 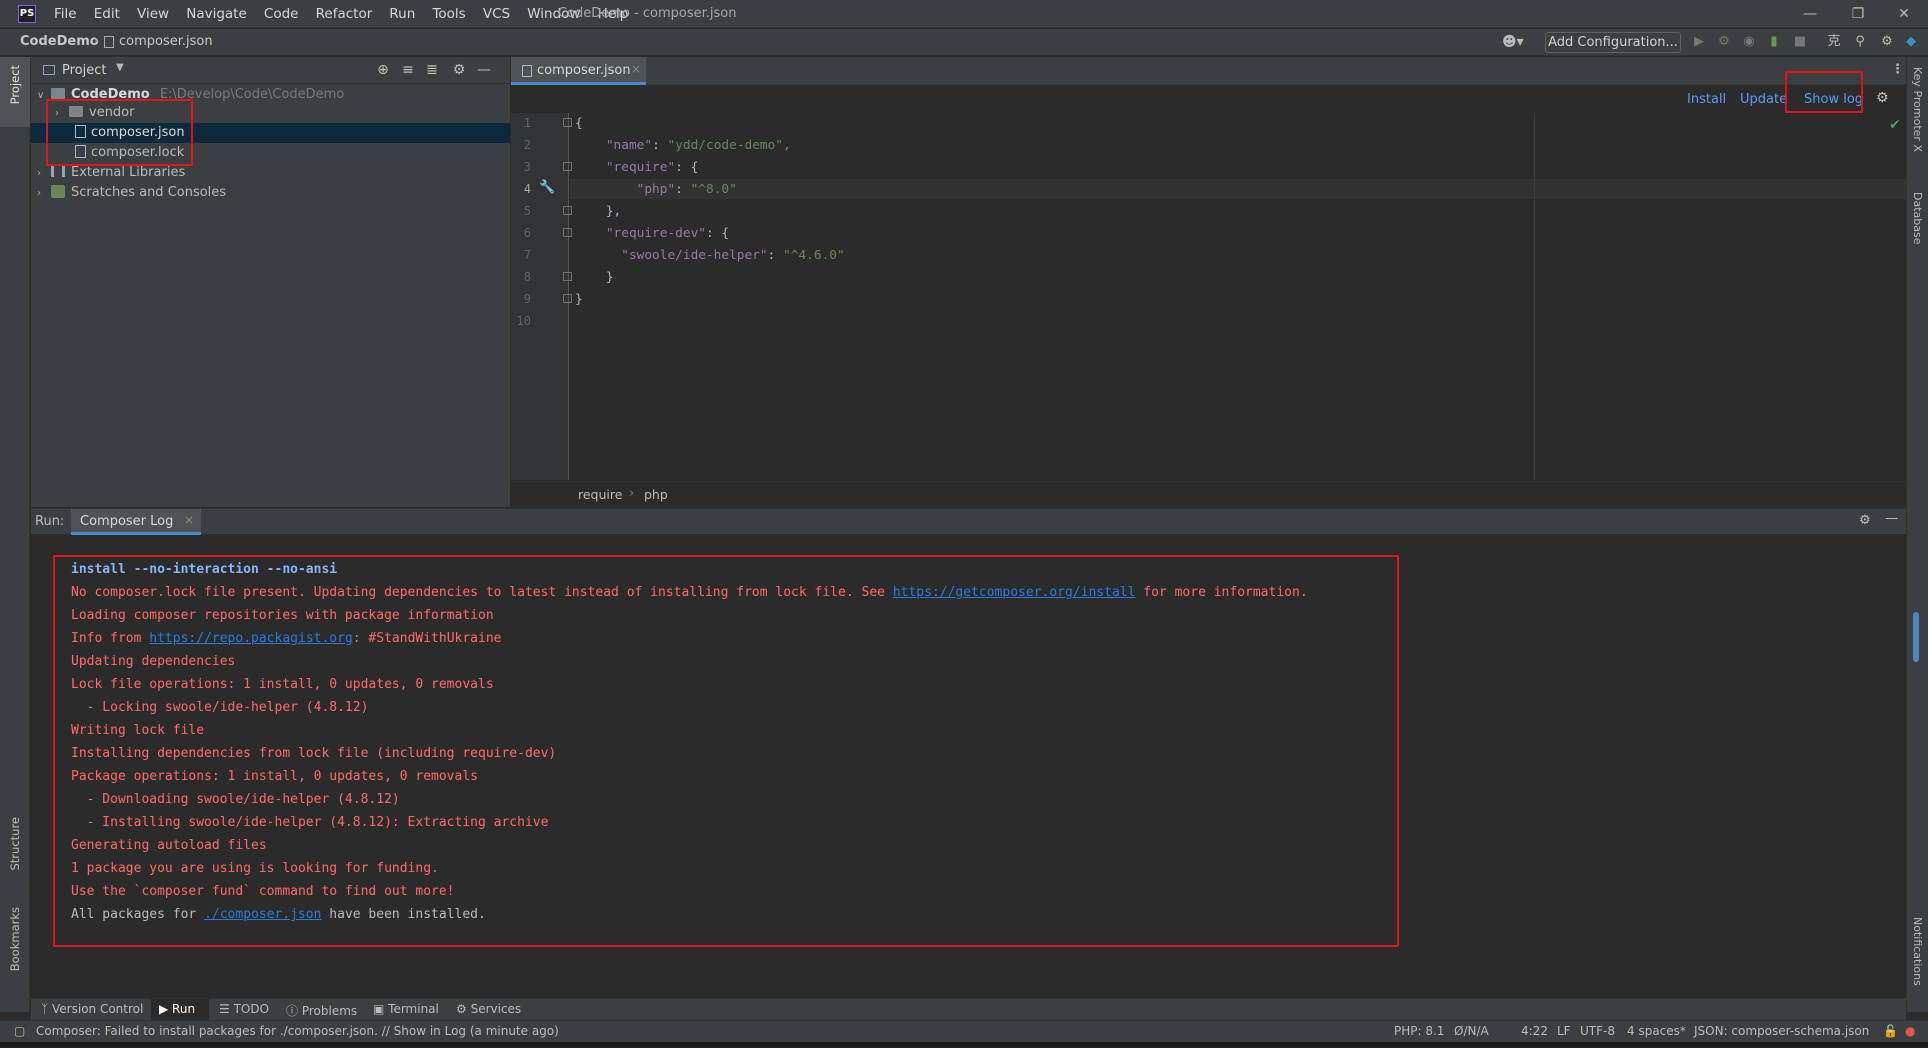 I want to click on highlight-box-show-log, so click(x=1824, y=92).